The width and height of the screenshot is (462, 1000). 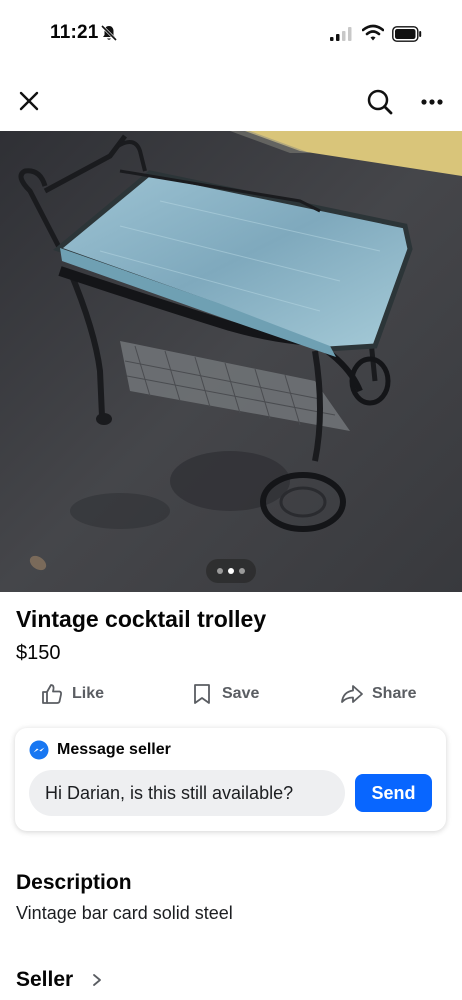 I want to click on share-icon, so click(x=352, y=694).